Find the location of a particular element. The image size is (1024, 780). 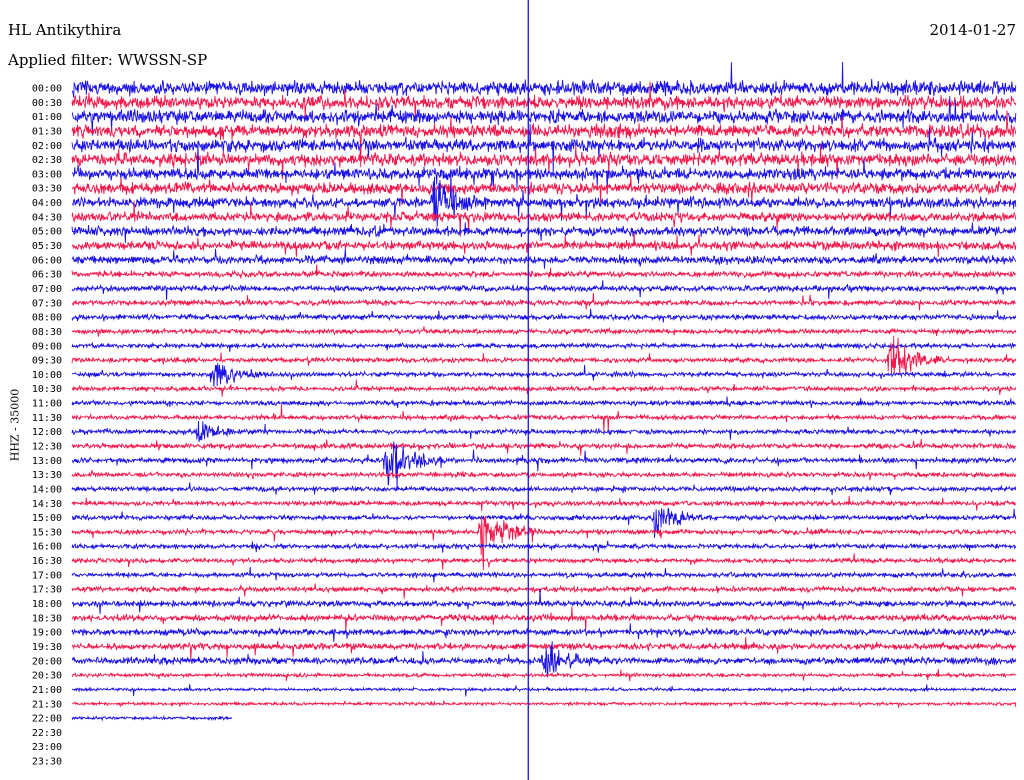

trace-row-08:30 is located at coordinates (544, 331).